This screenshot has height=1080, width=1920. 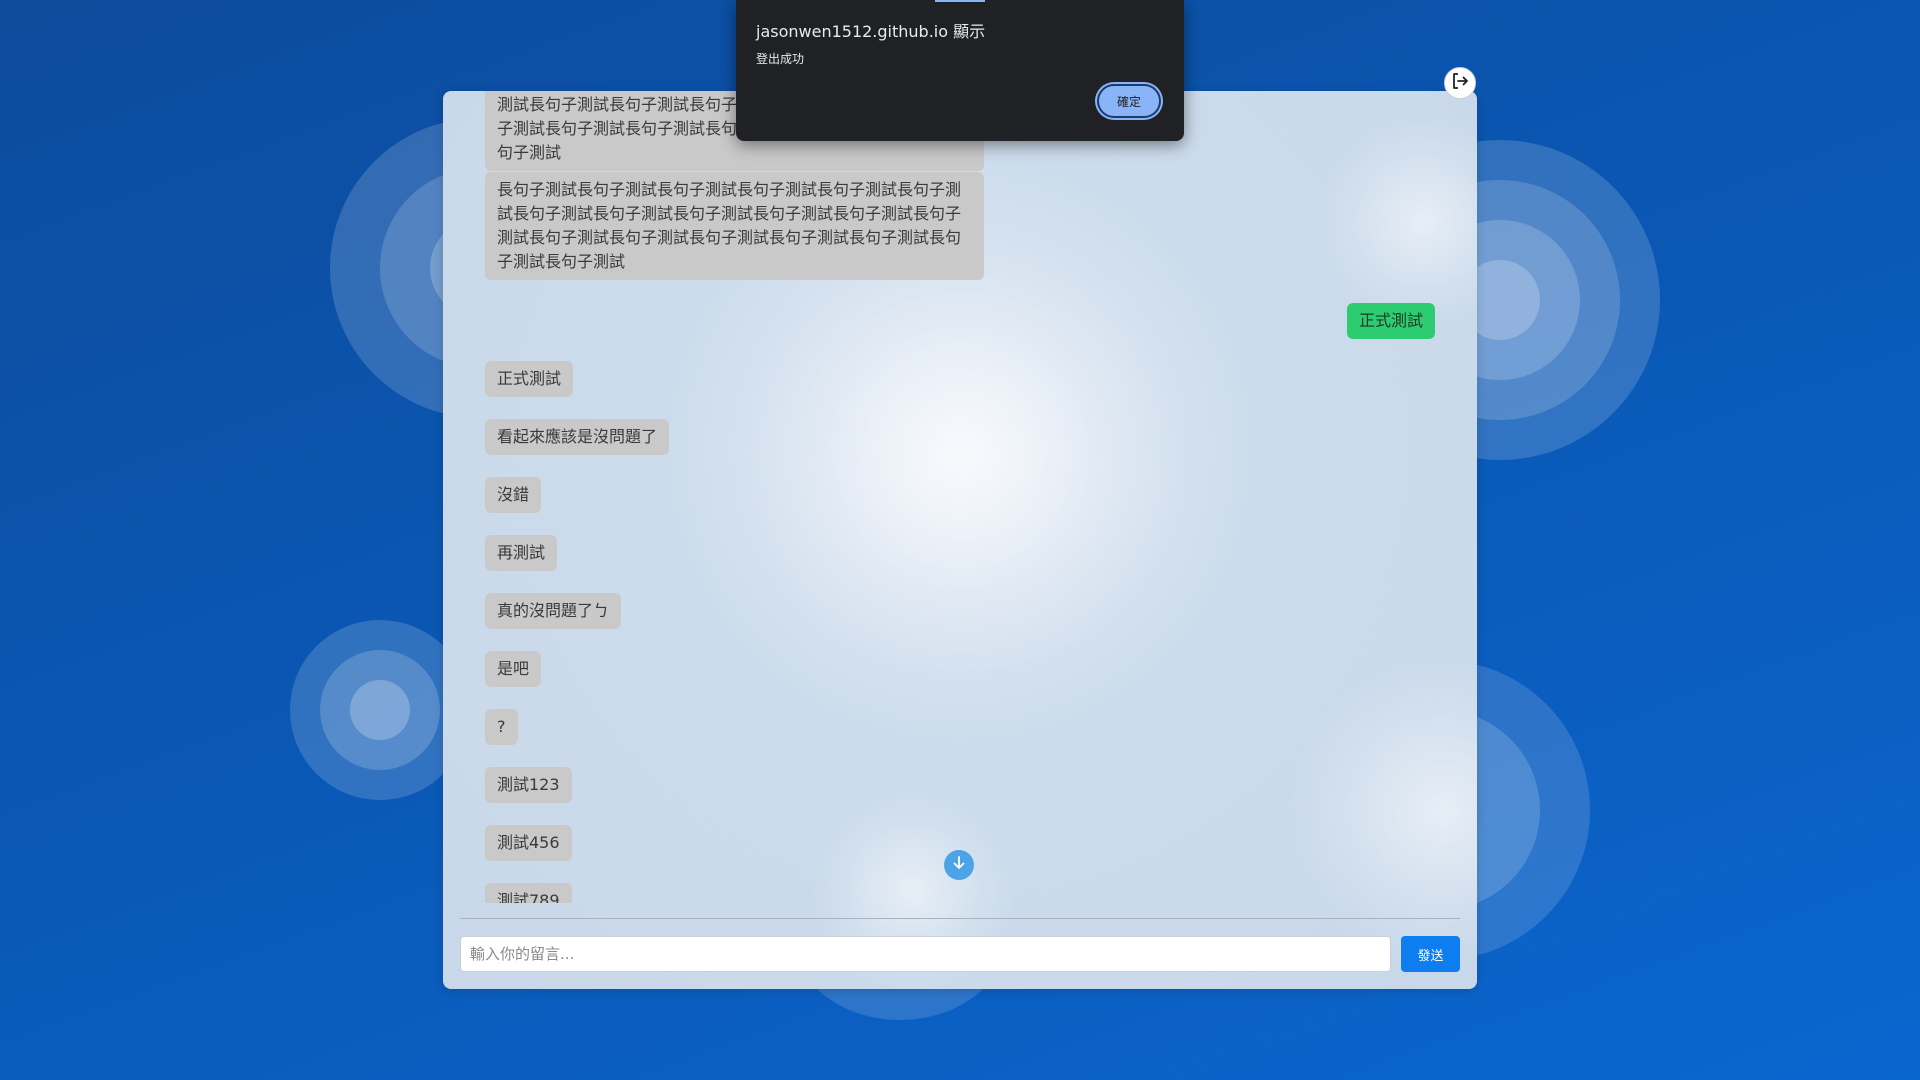 I want to click on scroll-down-button, so click(x=959, y=865).